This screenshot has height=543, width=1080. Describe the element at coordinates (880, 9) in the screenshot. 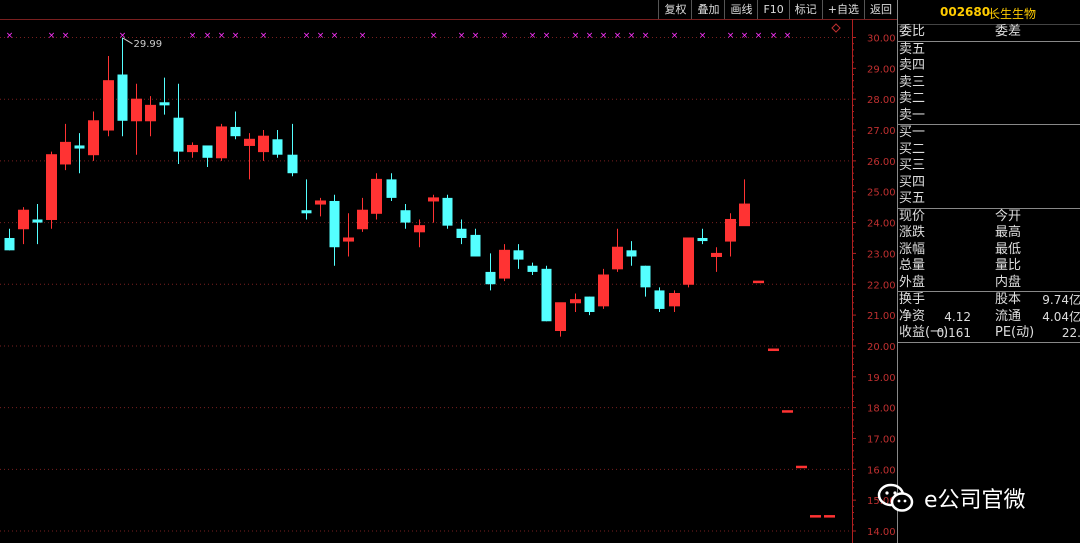

I see `back-button: 返回` at that location.